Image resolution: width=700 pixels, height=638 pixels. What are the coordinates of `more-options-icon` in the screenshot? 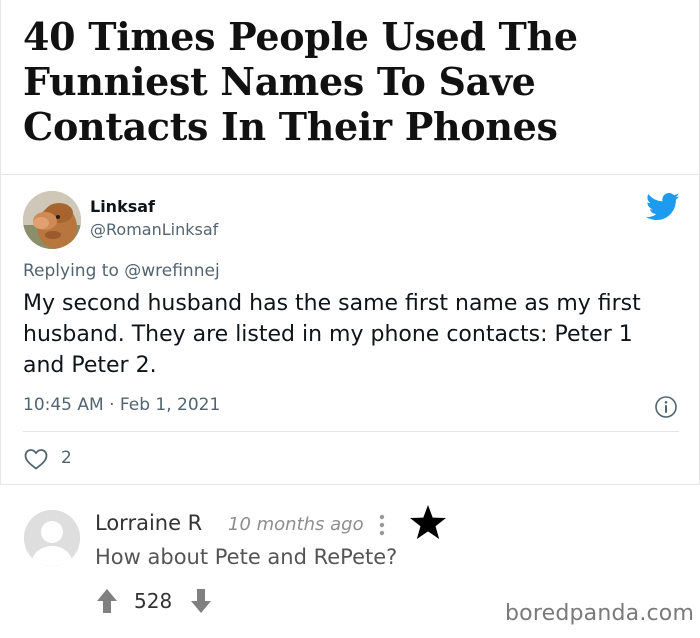 It's located at (382, 526).